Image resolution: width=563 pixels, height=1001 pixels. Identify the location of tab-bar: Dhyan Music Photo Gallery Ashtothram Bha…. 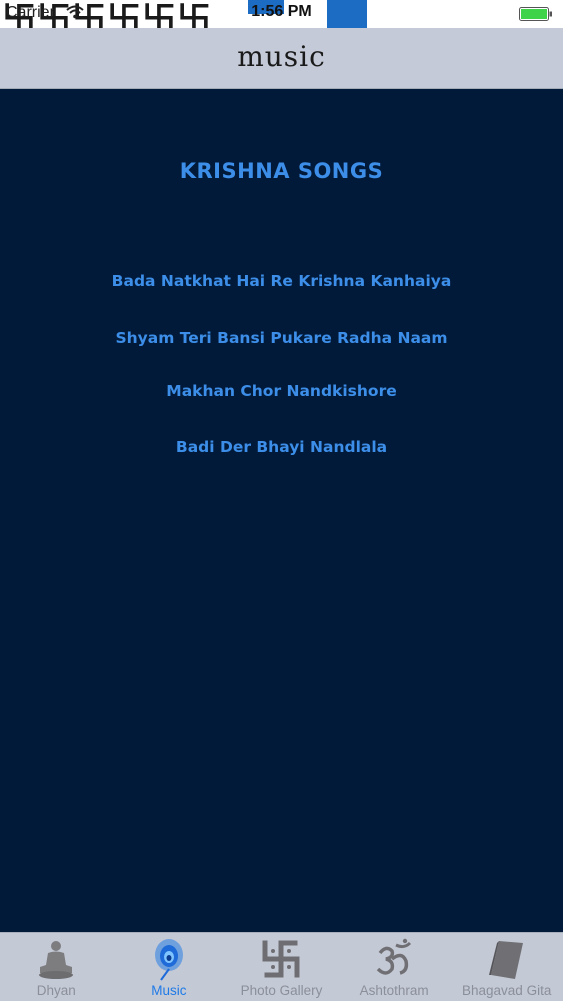
(281, 966).